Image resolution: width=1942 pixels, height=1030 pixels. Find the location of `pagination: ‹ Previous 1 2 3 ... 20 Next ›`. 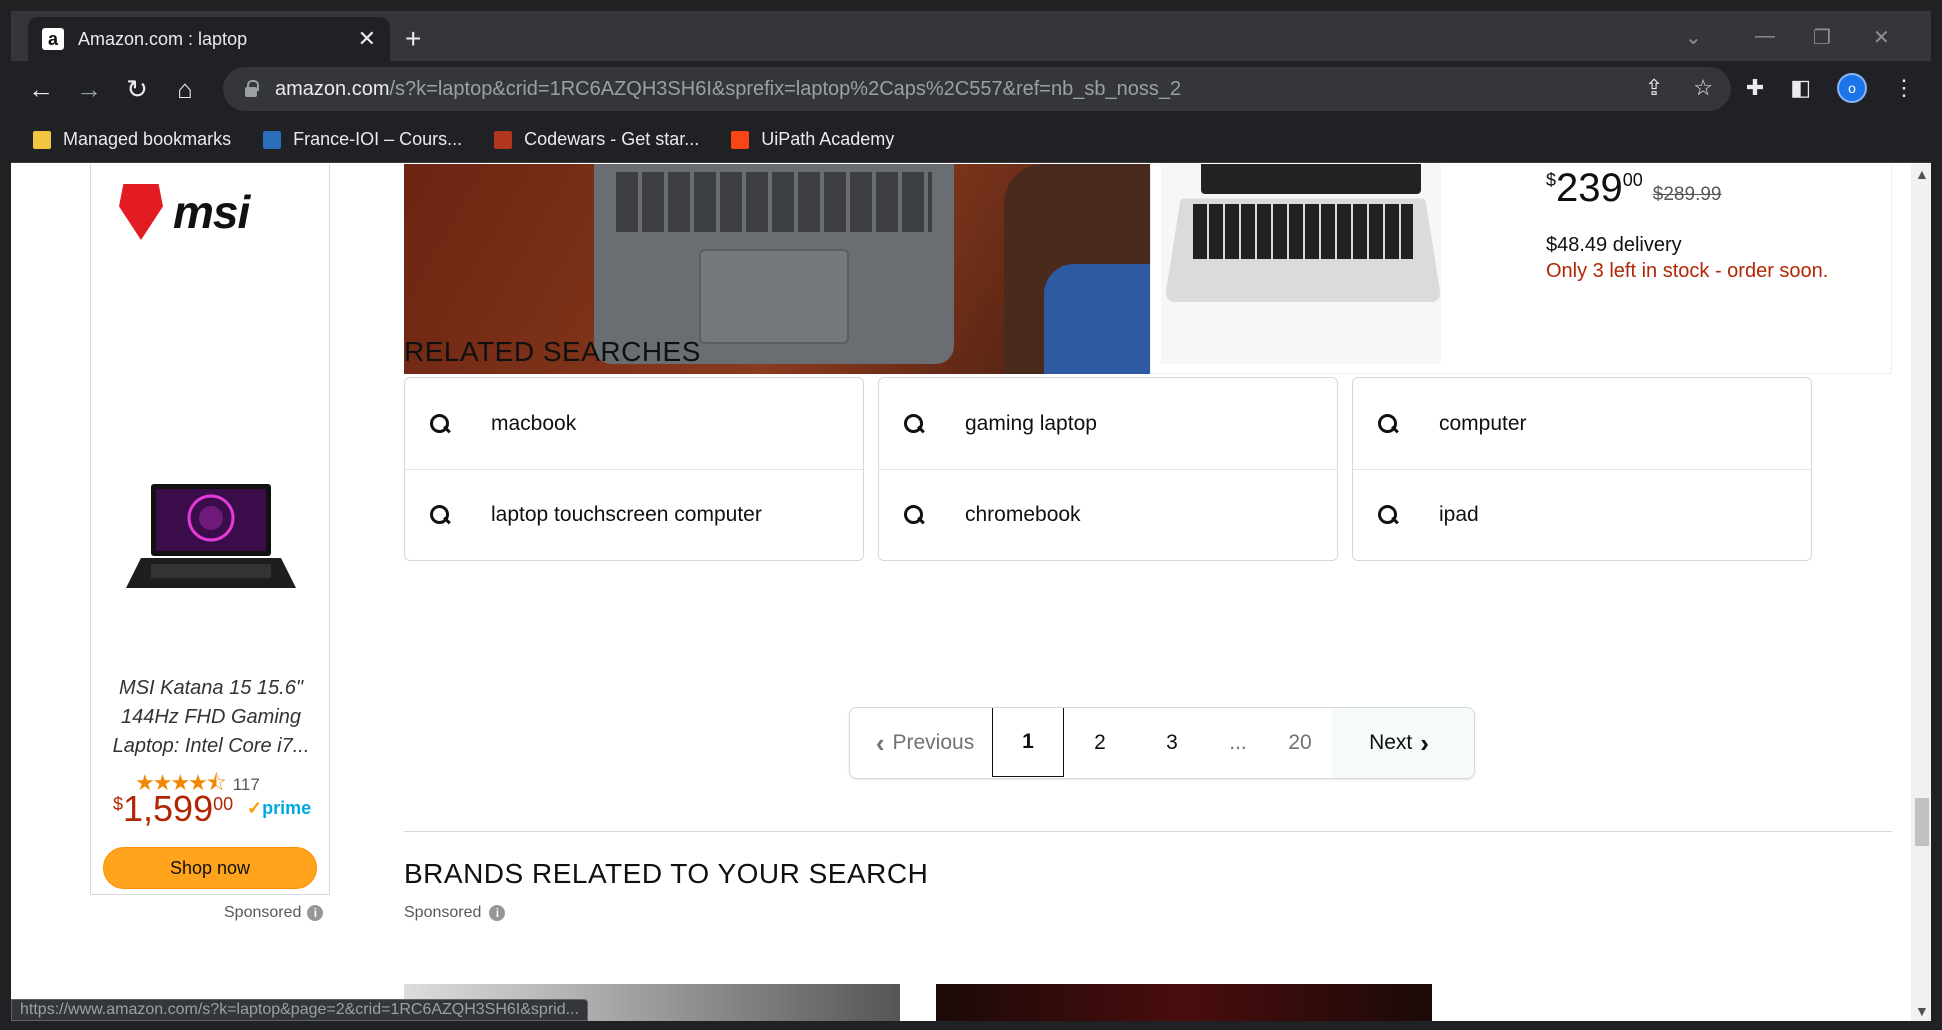

pagination: ‹ Previous 1 2 3 ... 20 Next › is located at coordinates (1162, 743).